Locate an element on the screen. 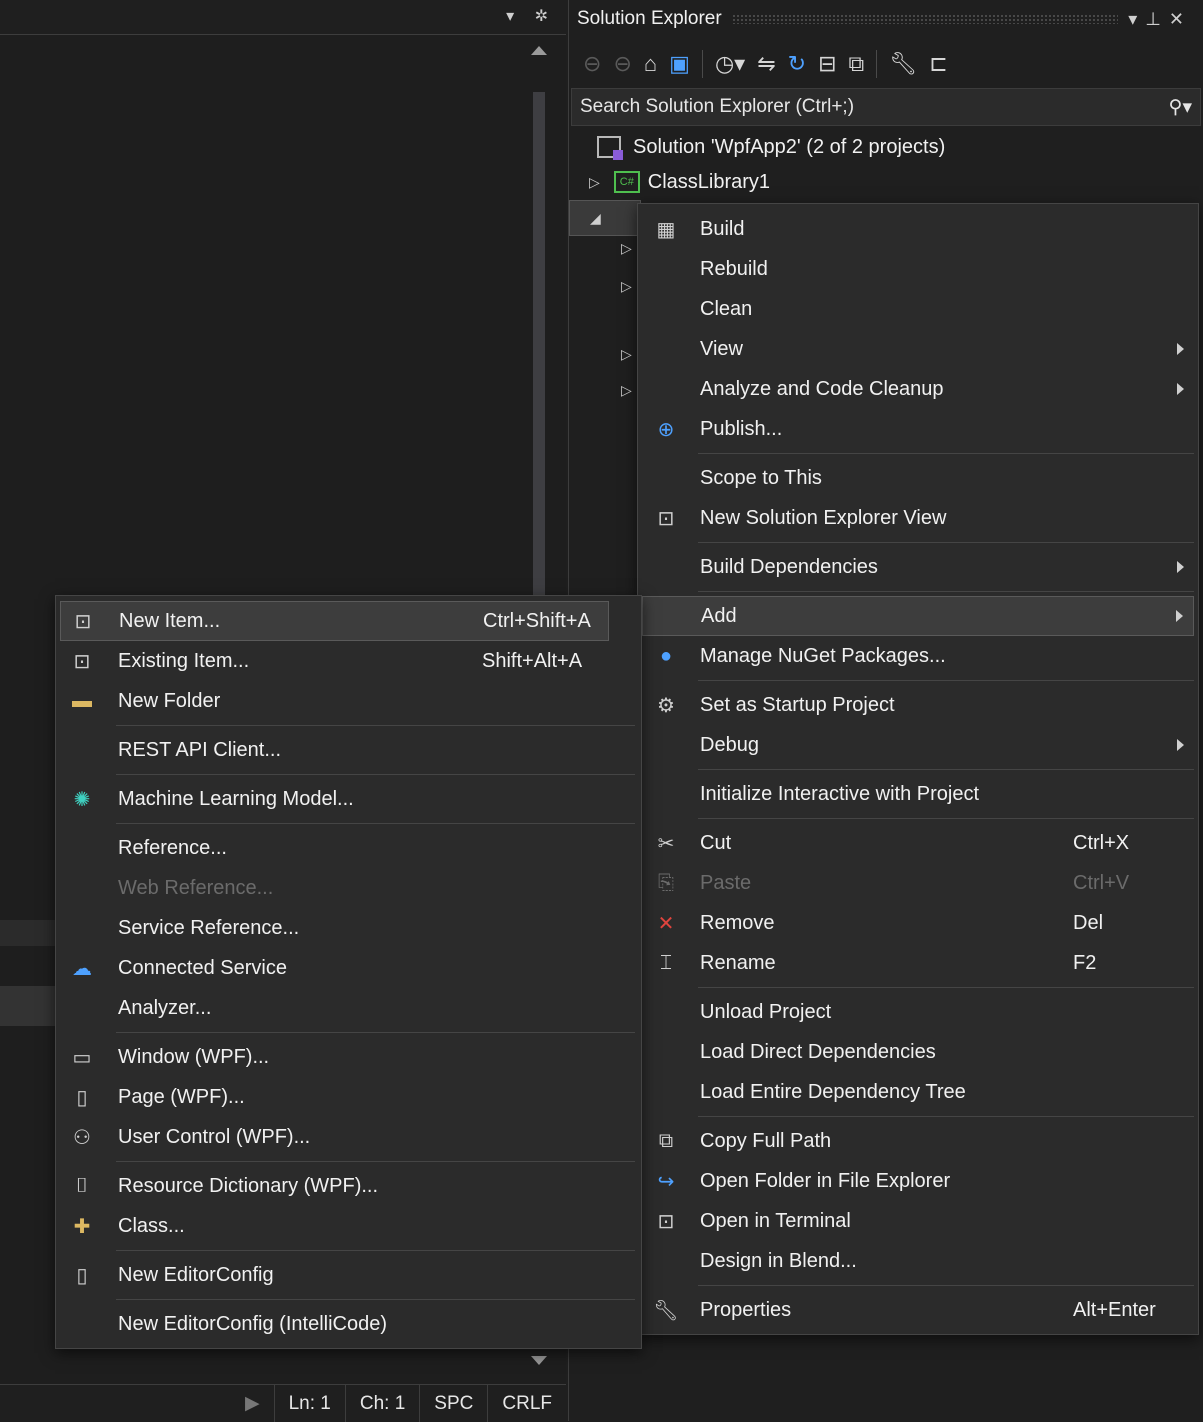 Image resolution: width=1203 pixels, height=1422 pixels. menu-item-build-dependencies: Build Dependencies is located at coordinates (918, 567).